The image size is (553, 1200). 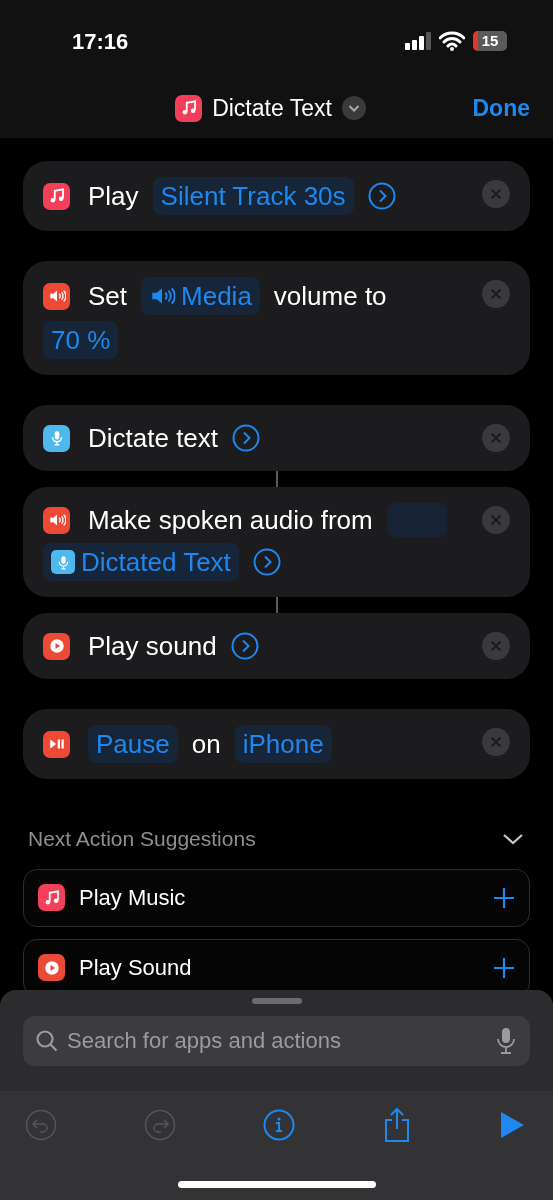 What do you see at coordinates (136, 968) in the screenshot?
I see `suggestion-label: Play Sound` at bounding box center [136, 968].